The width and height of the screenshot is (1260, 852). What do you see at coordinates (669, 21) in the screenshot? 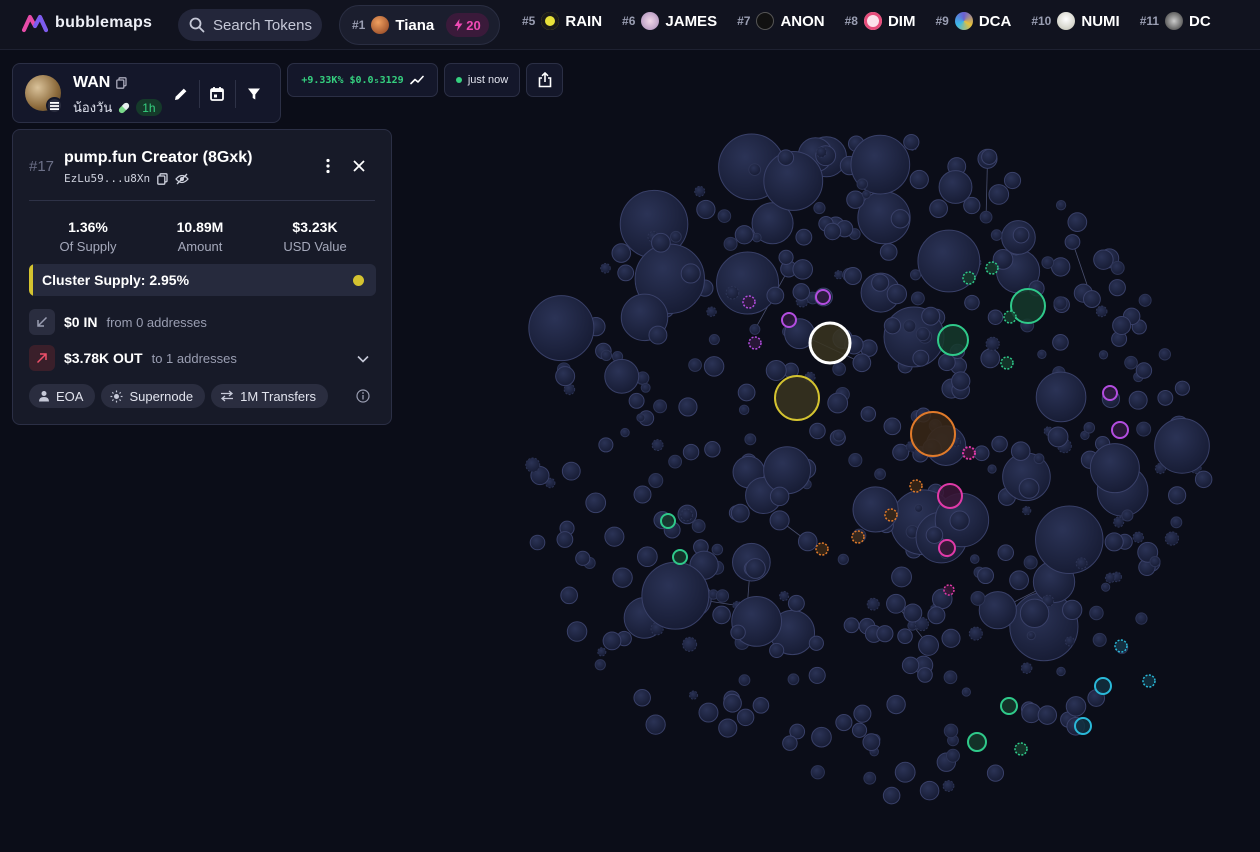
I see `trending-token-6: #6 JAMES` at bounding box center [669, 21].